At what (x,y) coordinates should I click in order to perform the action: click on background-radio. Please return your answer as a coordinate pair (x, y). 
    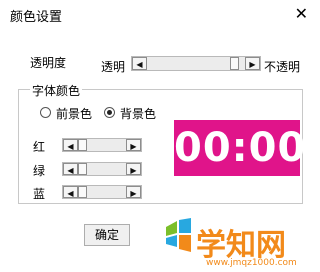
    Looking at the image, I should click on (109, 112).